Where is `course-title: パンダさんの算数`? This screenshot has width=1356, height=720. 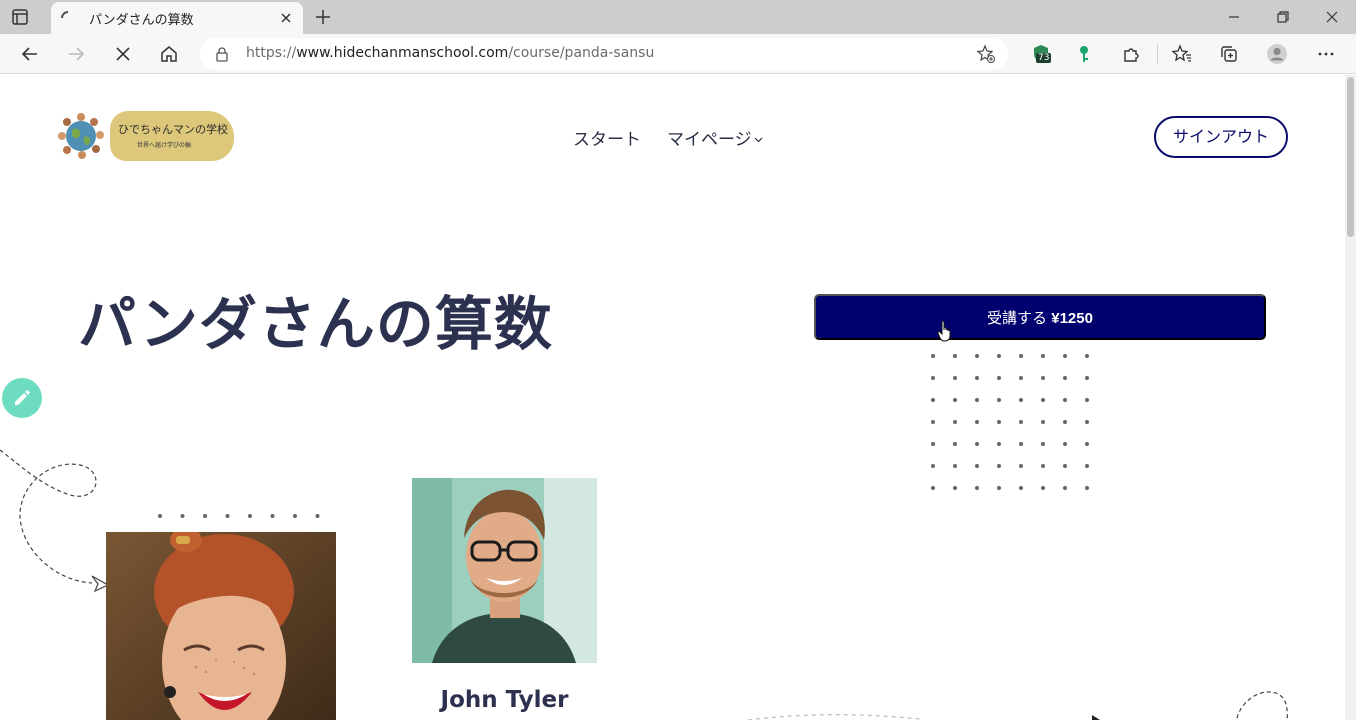 course-title: パンダさんの算数 is located at coordinates (315, 324).